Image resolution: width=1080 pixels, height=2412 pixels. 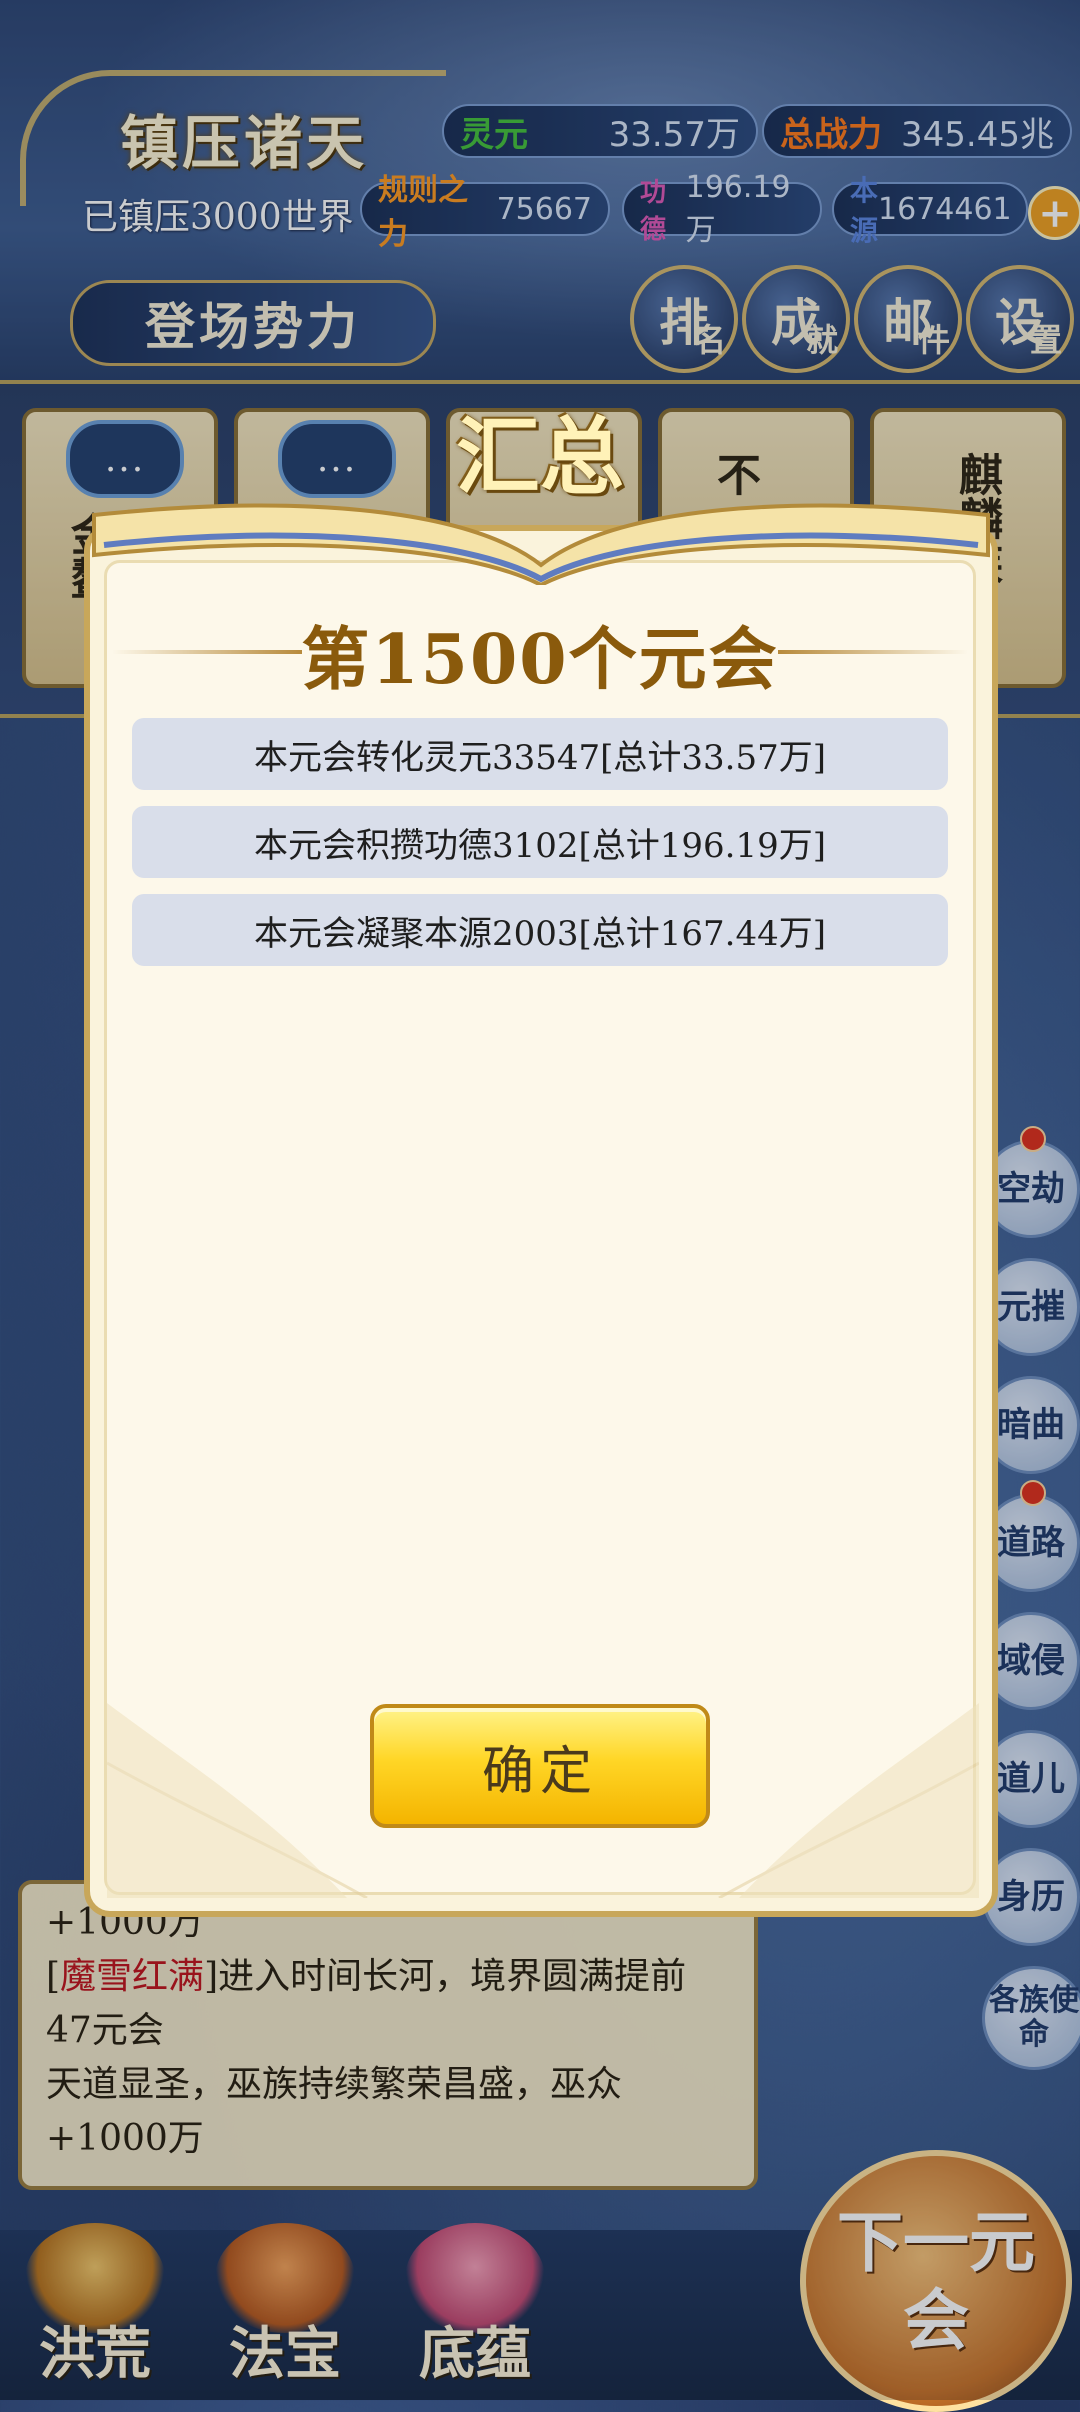 I want to click on confirm-button: 确定, so click(x=540, y=1766).